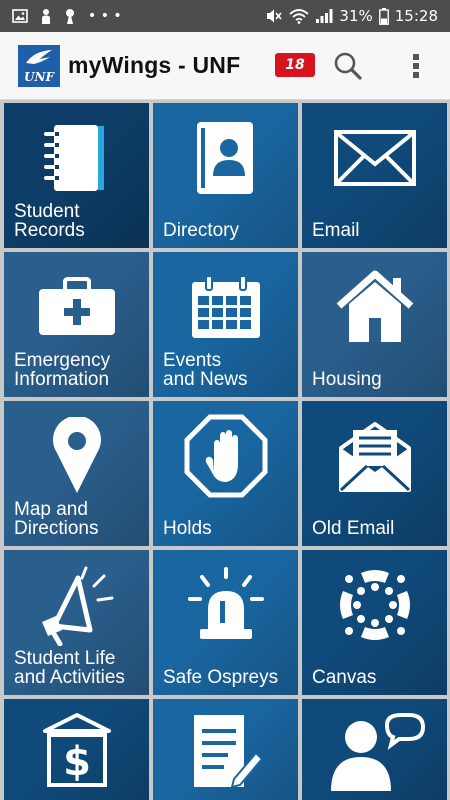 Image resolution: width=450 pixels, height=800 pixels. What do you see at coordinates (295, 65) in the screenshot?
I see `notification-badge: 18` at bounding box center [295, 65].